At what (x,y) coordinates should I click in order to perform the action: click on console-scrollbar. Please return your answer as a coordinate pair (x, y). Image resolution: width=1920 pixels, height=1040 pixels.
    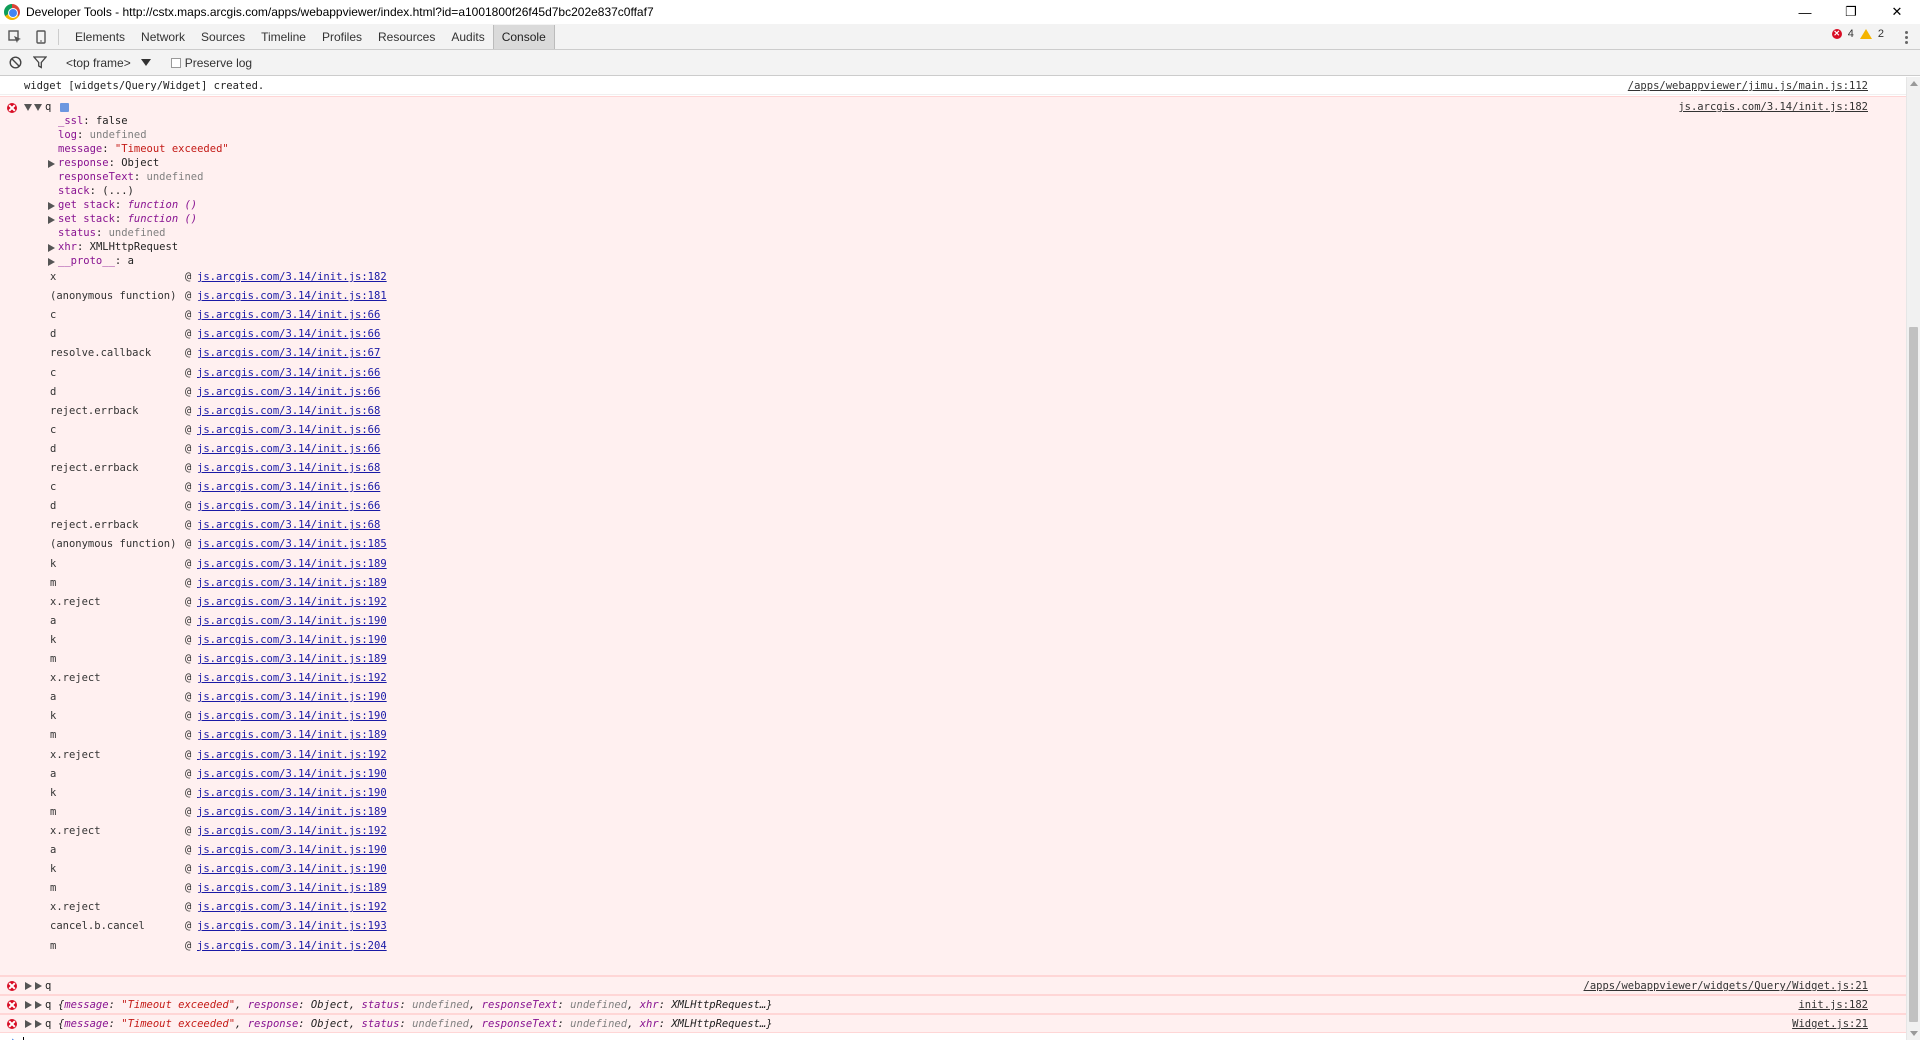
    Looking at the image, I should click on (1913, 558).